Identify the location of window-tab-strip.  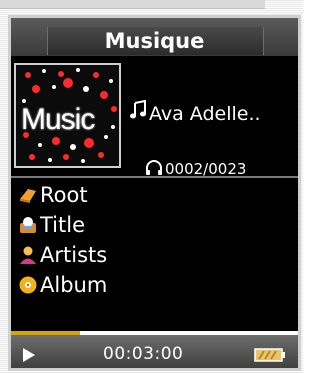
(132, 4).